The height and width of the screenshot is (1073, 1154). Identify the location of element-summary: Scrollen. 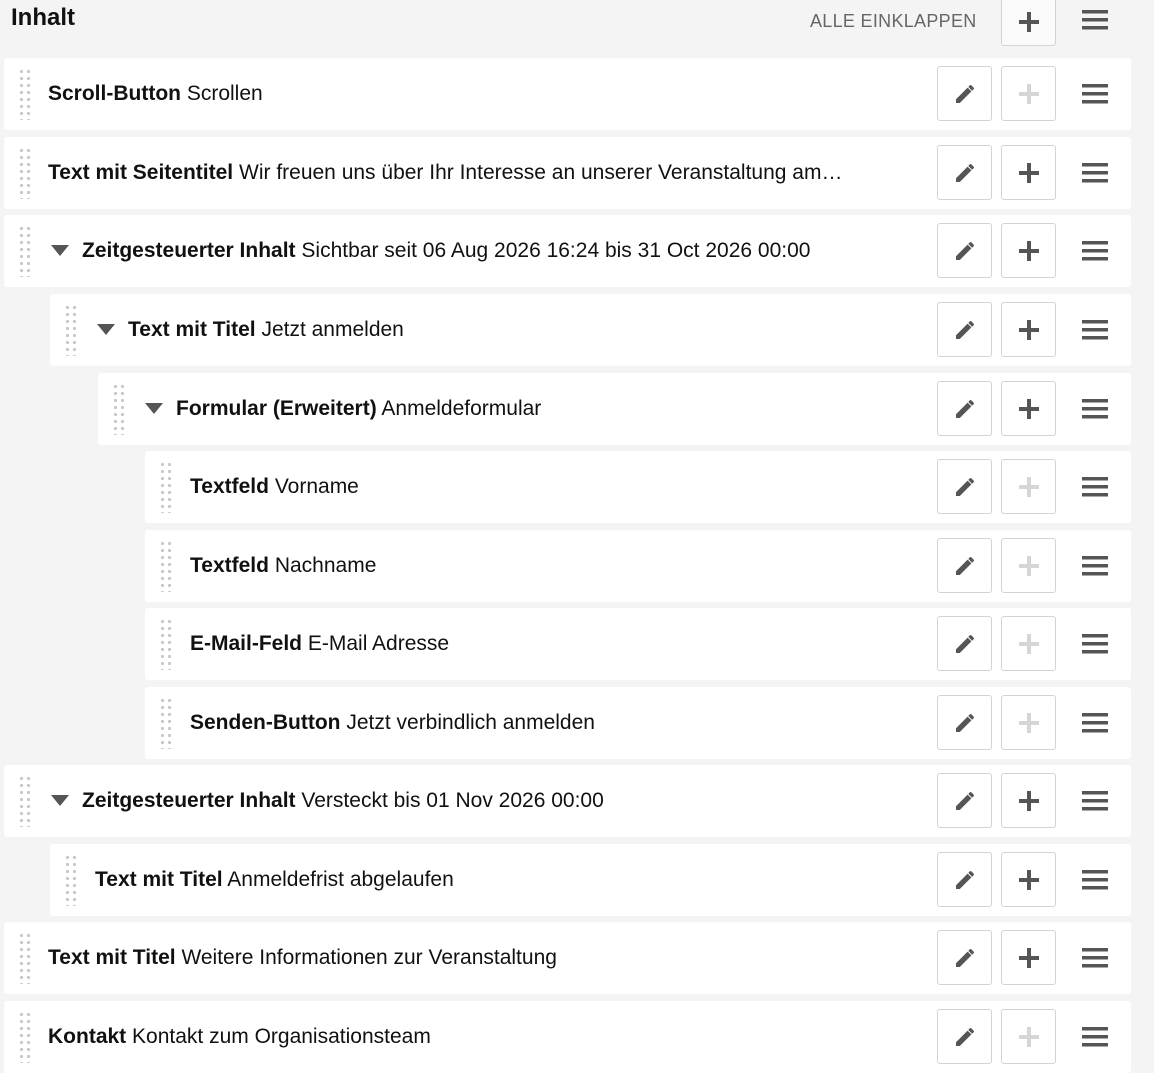
(224, 93).